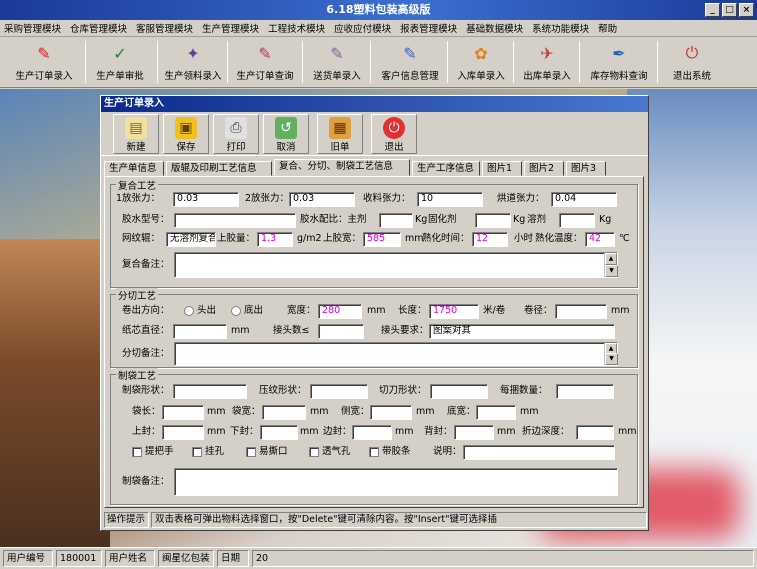  What do you see at coordinates (339, 391) in the screenshot?
I see `press-shape-field` at bounding box center [339, 391].